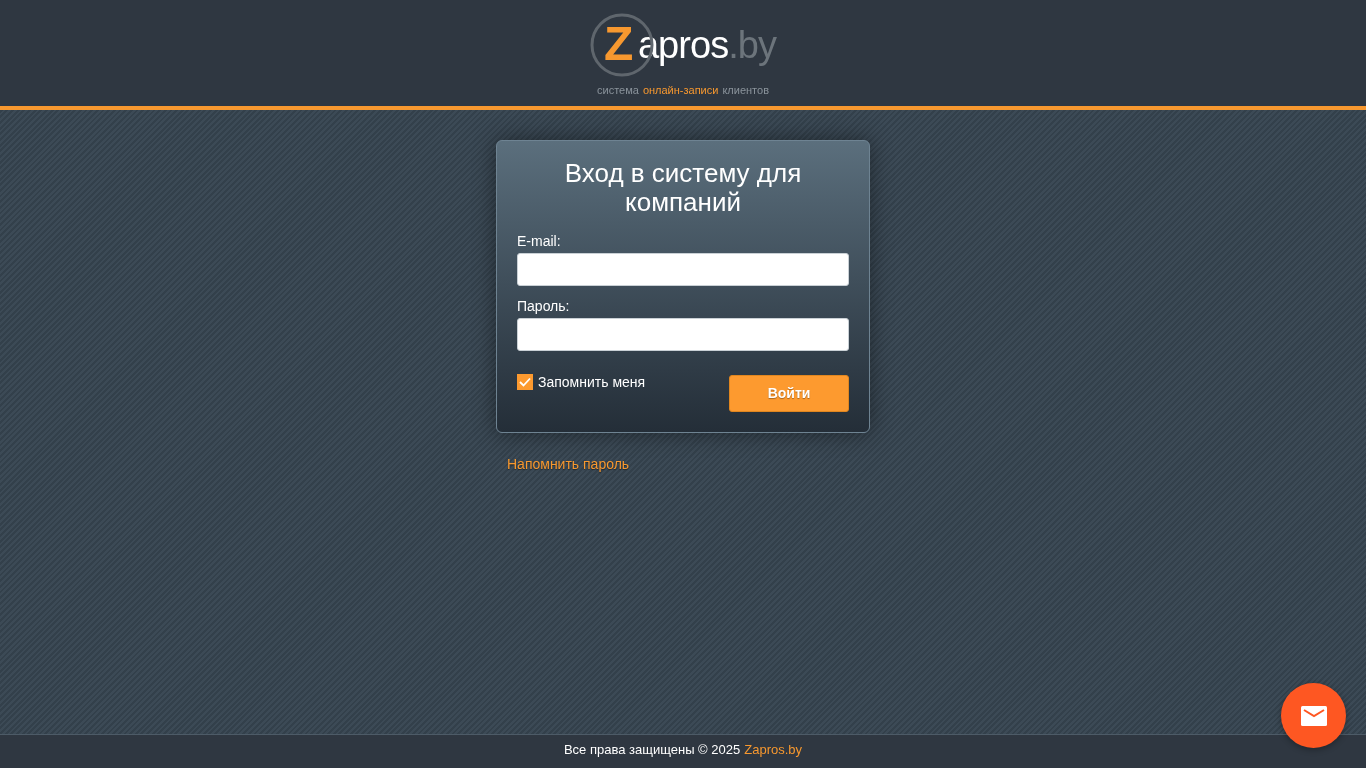  I want to click on login-title: Вход в систему для компаний, so click(683, 188).